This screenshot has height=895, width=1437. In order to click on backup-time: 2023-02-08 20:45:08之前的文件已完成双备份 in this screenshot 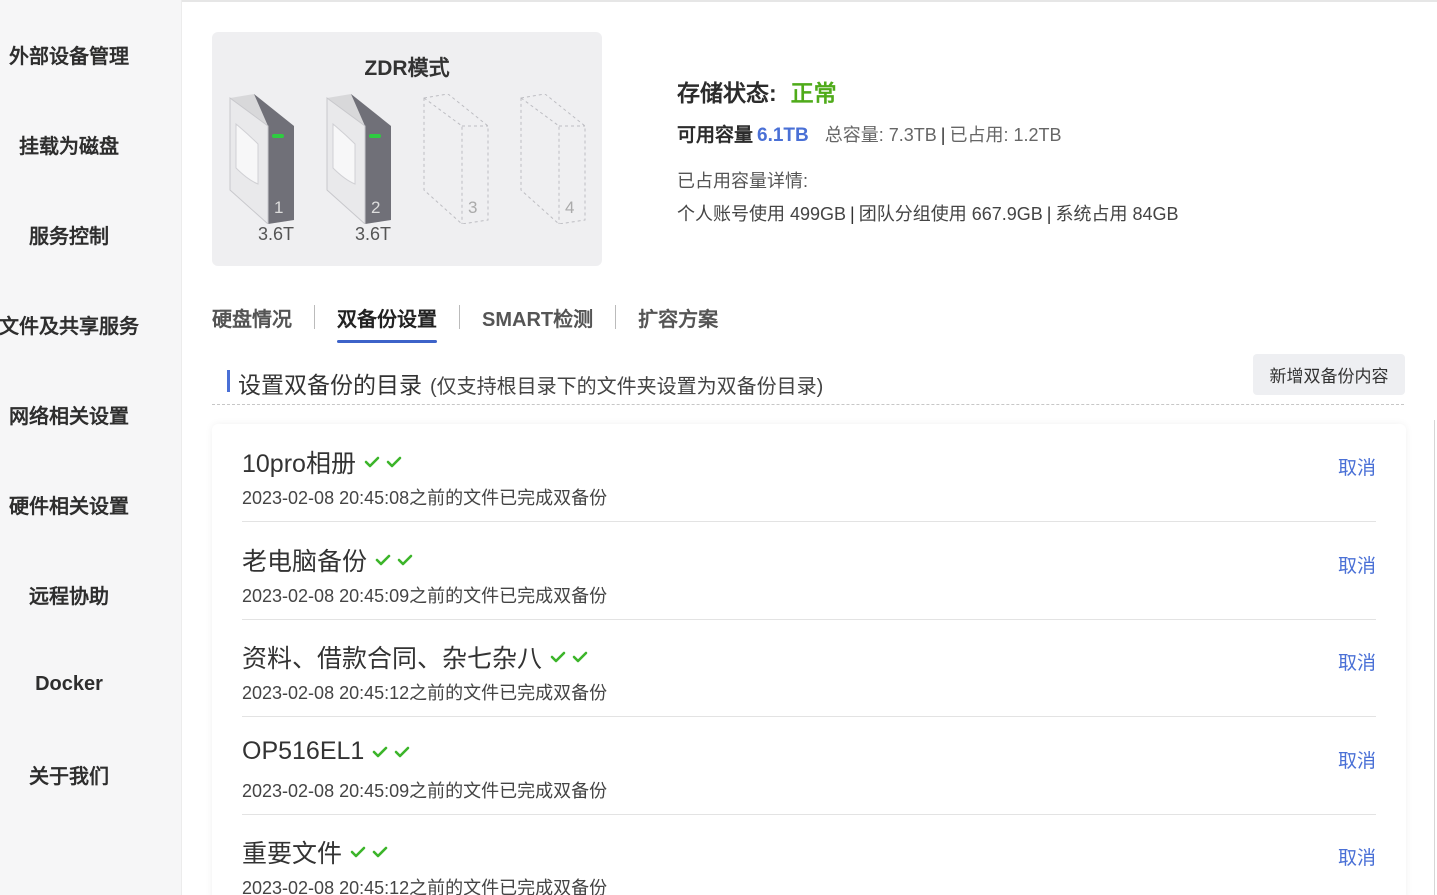, I will do `click(425, 498)`.